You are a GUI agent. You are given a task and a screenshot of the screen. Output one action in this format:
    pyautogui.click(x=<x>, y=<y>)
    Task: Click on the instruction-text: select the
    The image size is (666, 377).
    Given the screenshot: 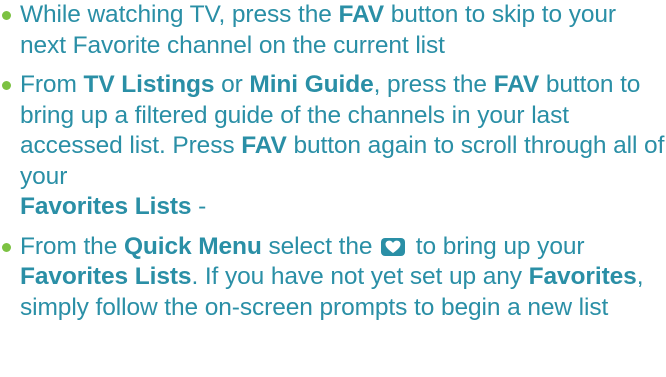 What is the action you would take?
    pyautogui.click(x=320, y=246)
    